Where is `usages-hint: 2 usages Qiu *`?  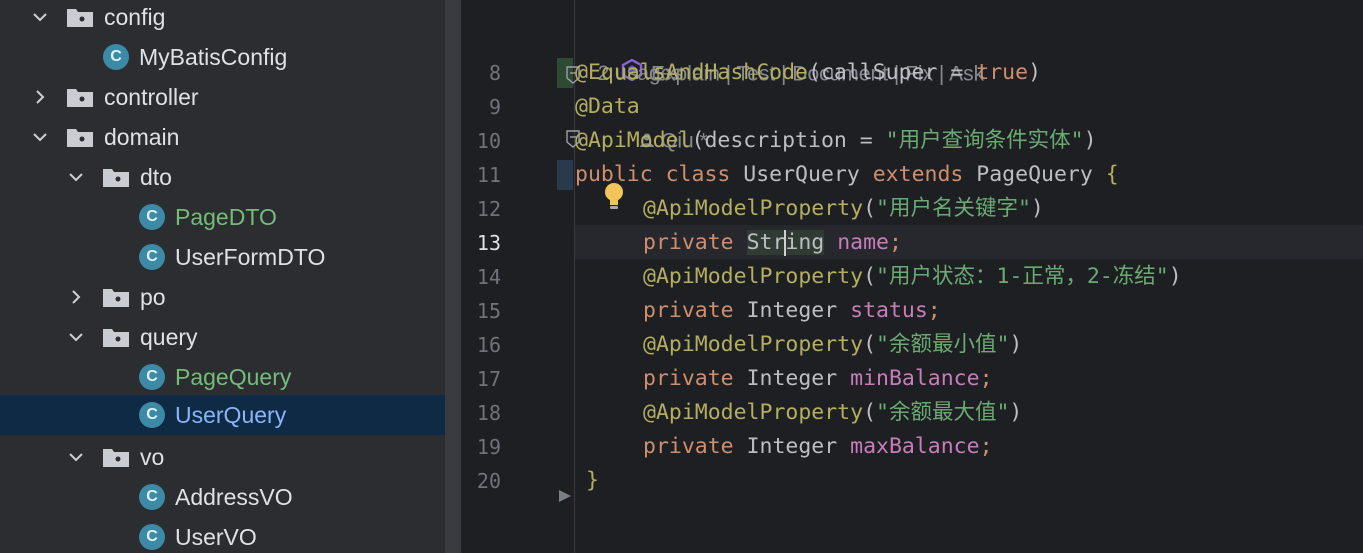 usages-hint: 2 usages Qiu * is located at coordinates (647, 88).